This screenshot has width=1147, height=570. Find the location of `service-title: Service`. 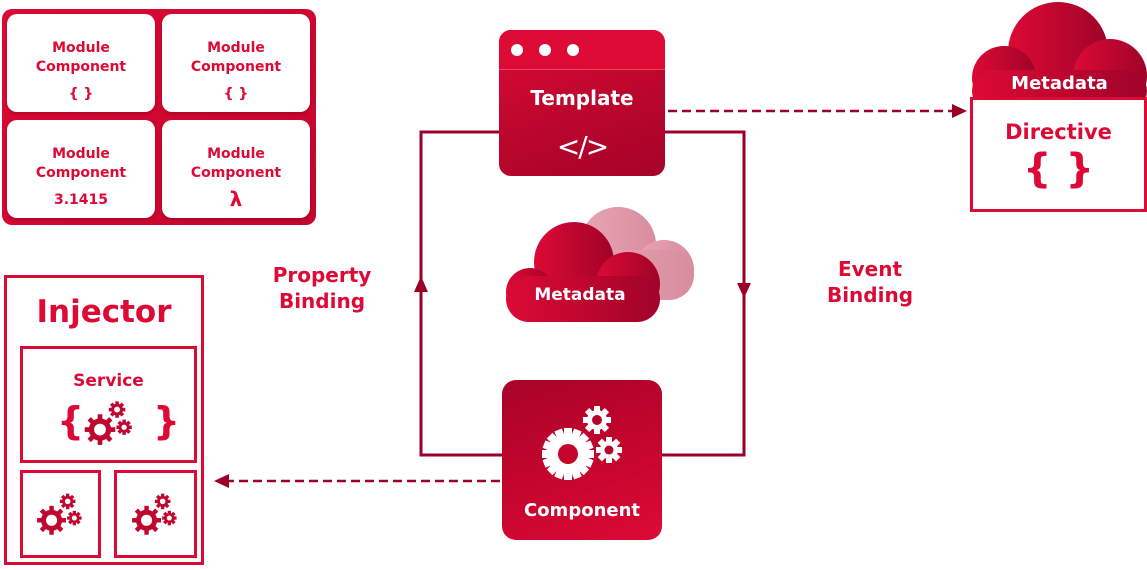

service-title: Service is located at coordinates (108, 381).